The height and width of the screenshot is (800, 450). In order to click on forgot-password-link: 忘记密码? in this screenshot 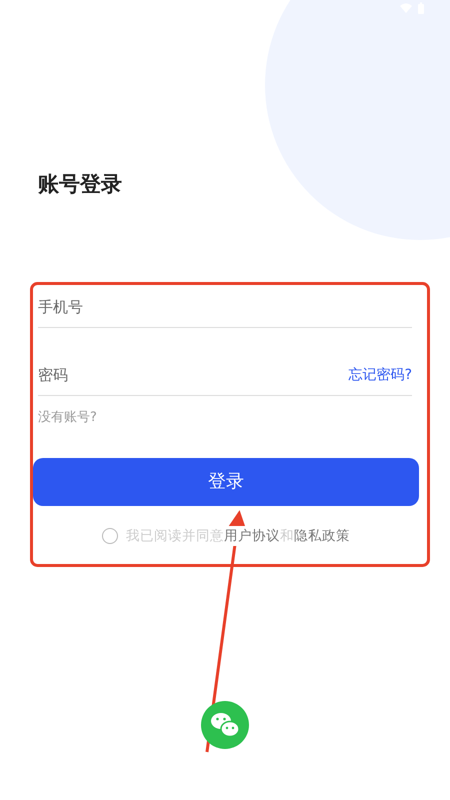, I will do `click(380, 375)`.